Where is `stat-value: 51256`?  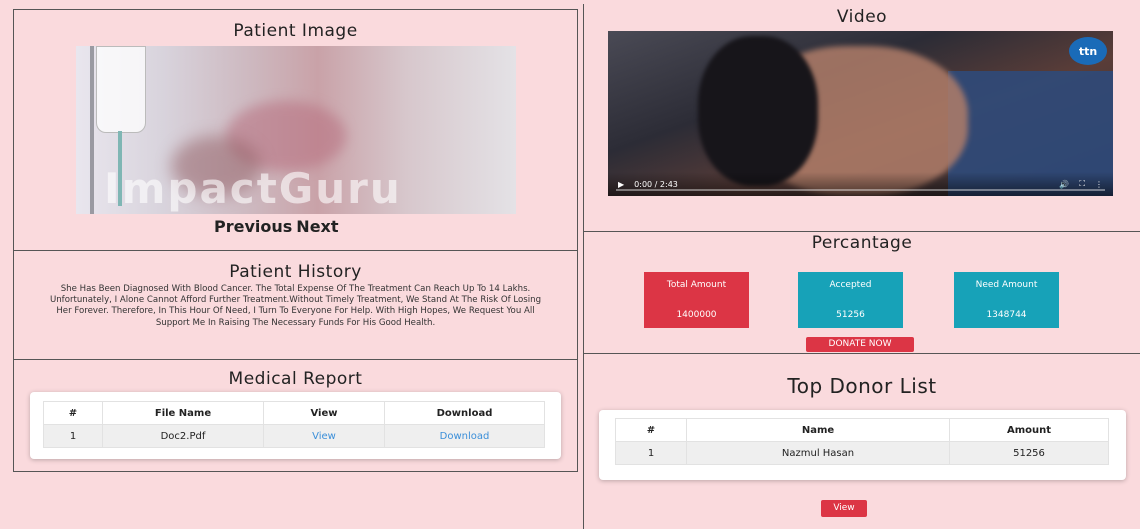
stat-value: 51256 is located at coordinates (850, 315).